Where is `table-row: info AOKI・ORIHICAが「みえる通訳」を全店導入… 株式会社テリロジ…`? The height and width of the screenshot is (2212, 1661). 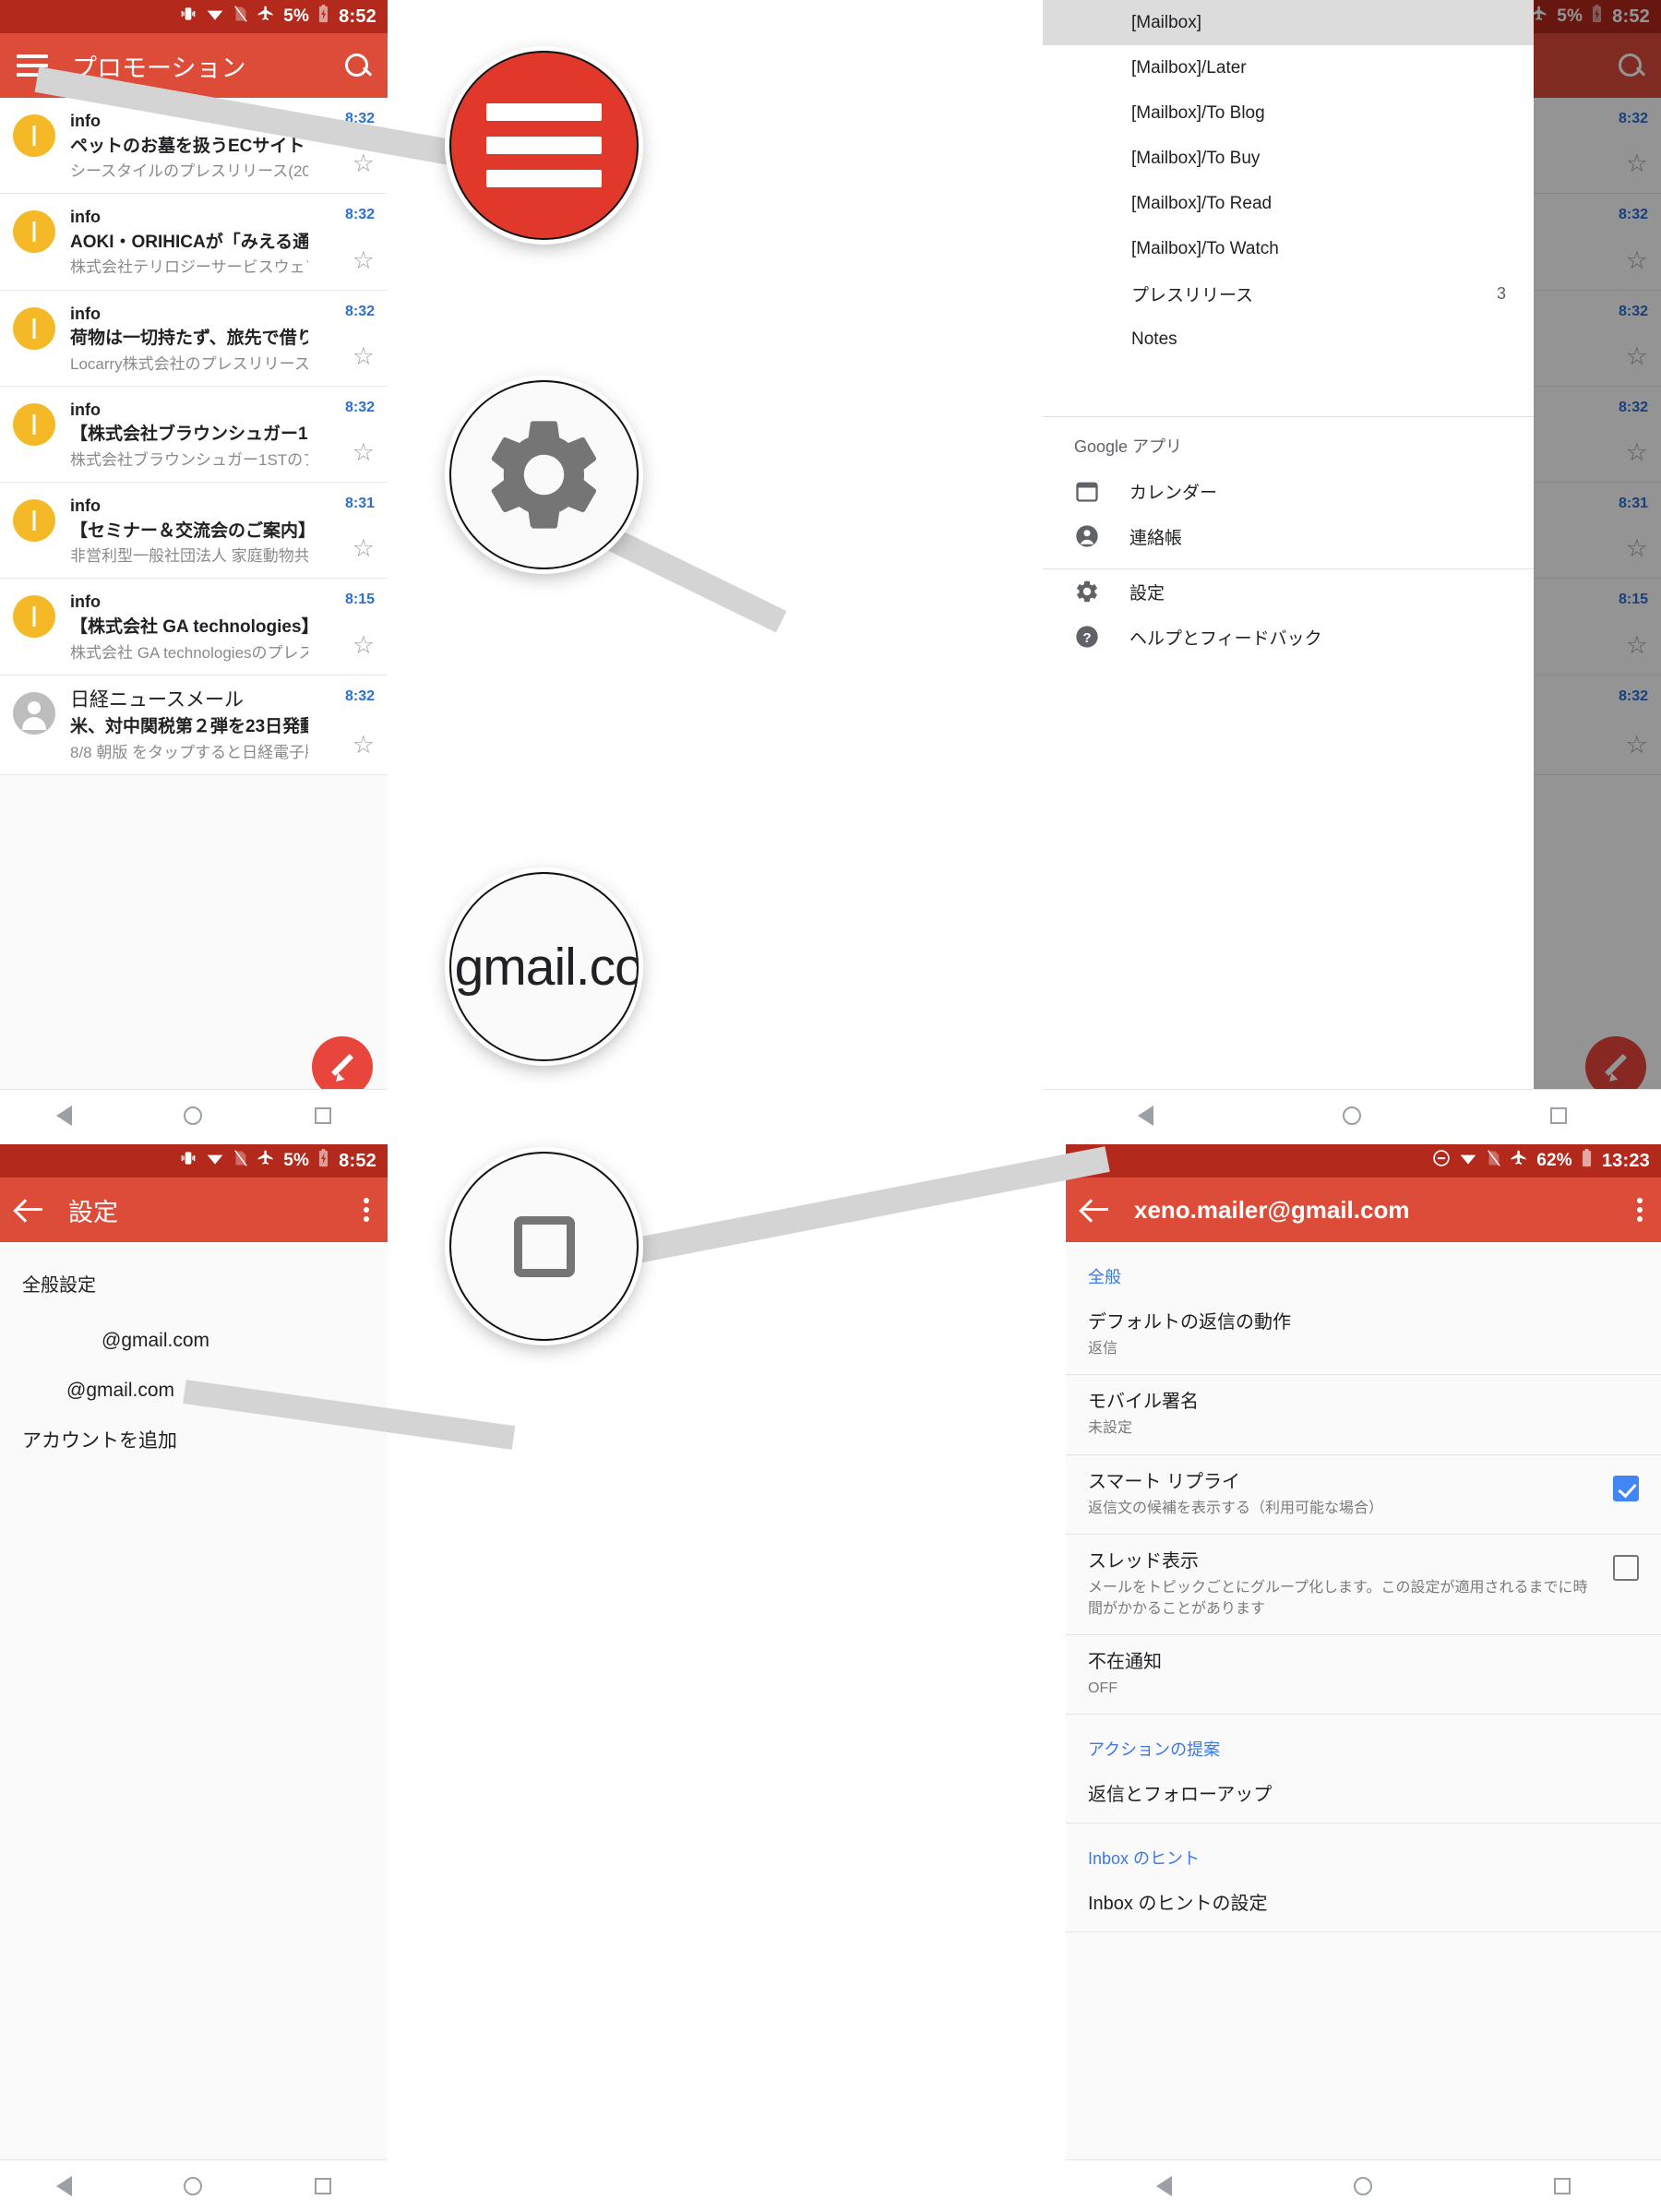
table-row: info AOKI・ORIHICAが「みえる通訳」を全店導入… 株式会社テリロジ… is located at coordinates (194, 242).